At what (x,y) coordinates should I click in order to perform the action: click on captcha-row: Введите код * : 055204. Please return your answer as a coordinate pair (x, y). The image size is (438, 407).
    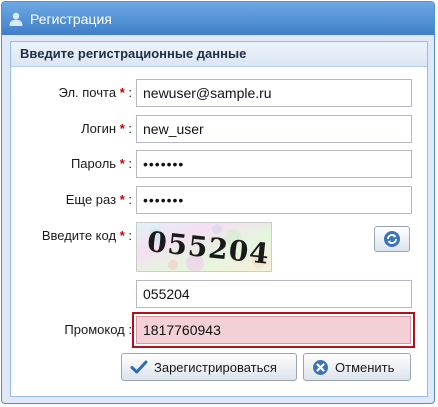
    Looking at the image, I should click on (219, 248).